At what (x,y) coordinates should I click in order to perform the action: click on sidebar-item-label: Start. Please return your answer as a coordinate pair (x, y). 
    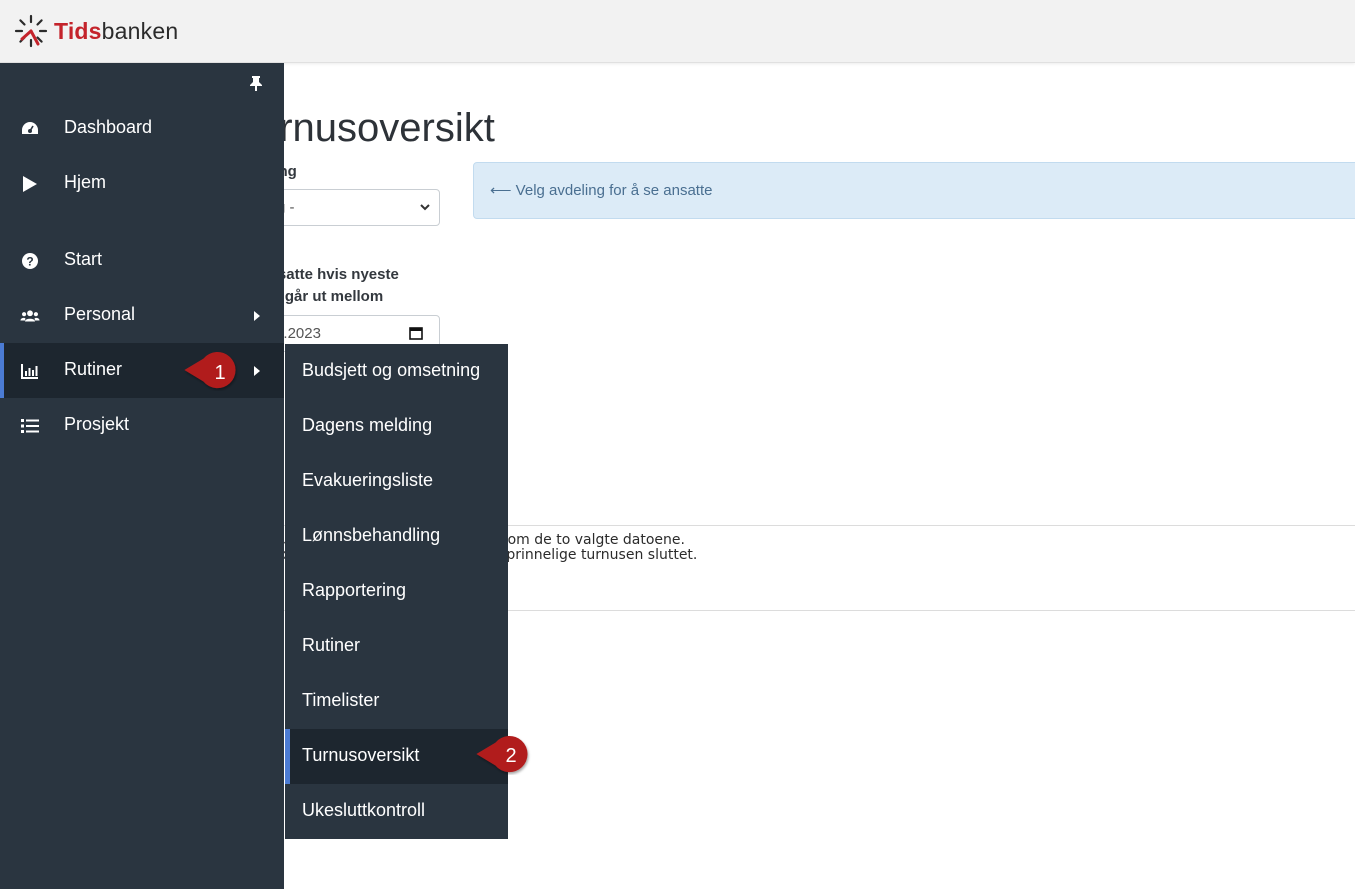
    Looking at the image, I should click on (83, 259).